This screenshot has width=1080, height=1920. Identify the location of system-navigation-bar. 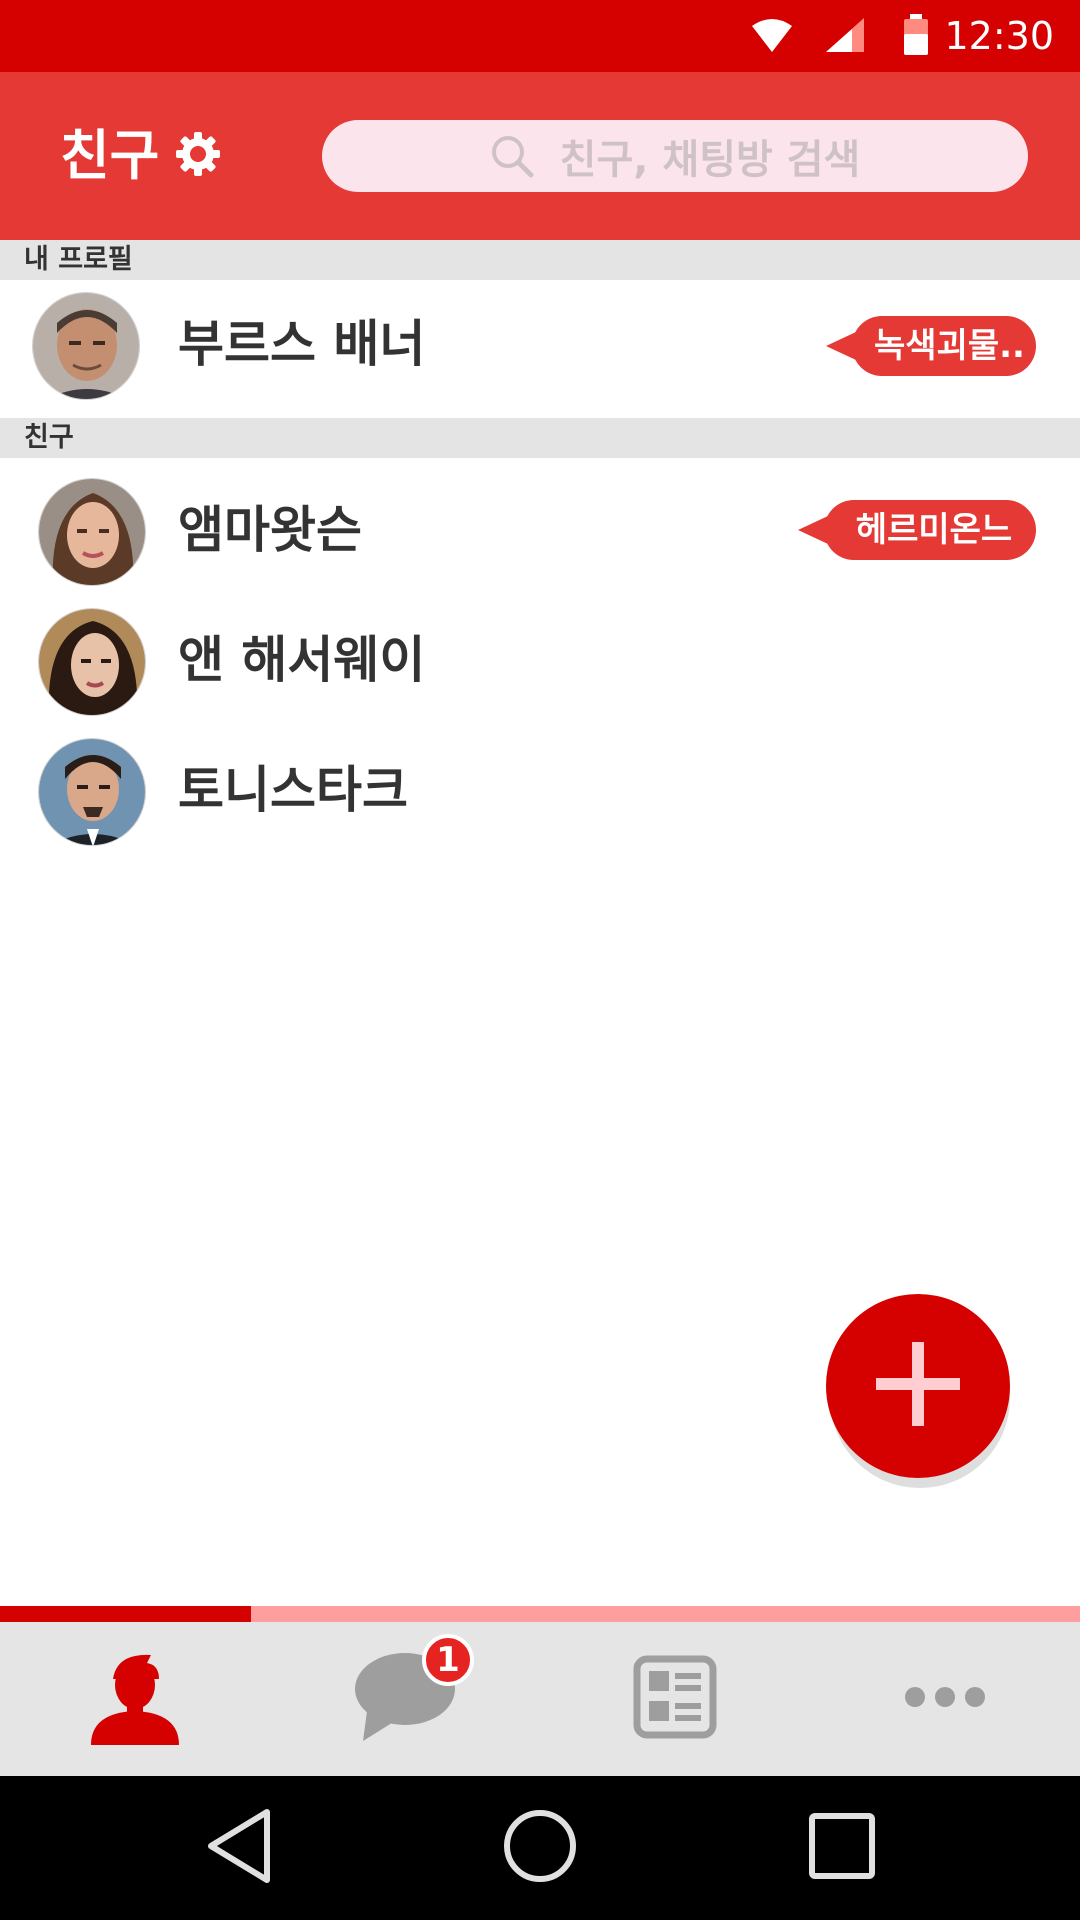
(540, 1848).